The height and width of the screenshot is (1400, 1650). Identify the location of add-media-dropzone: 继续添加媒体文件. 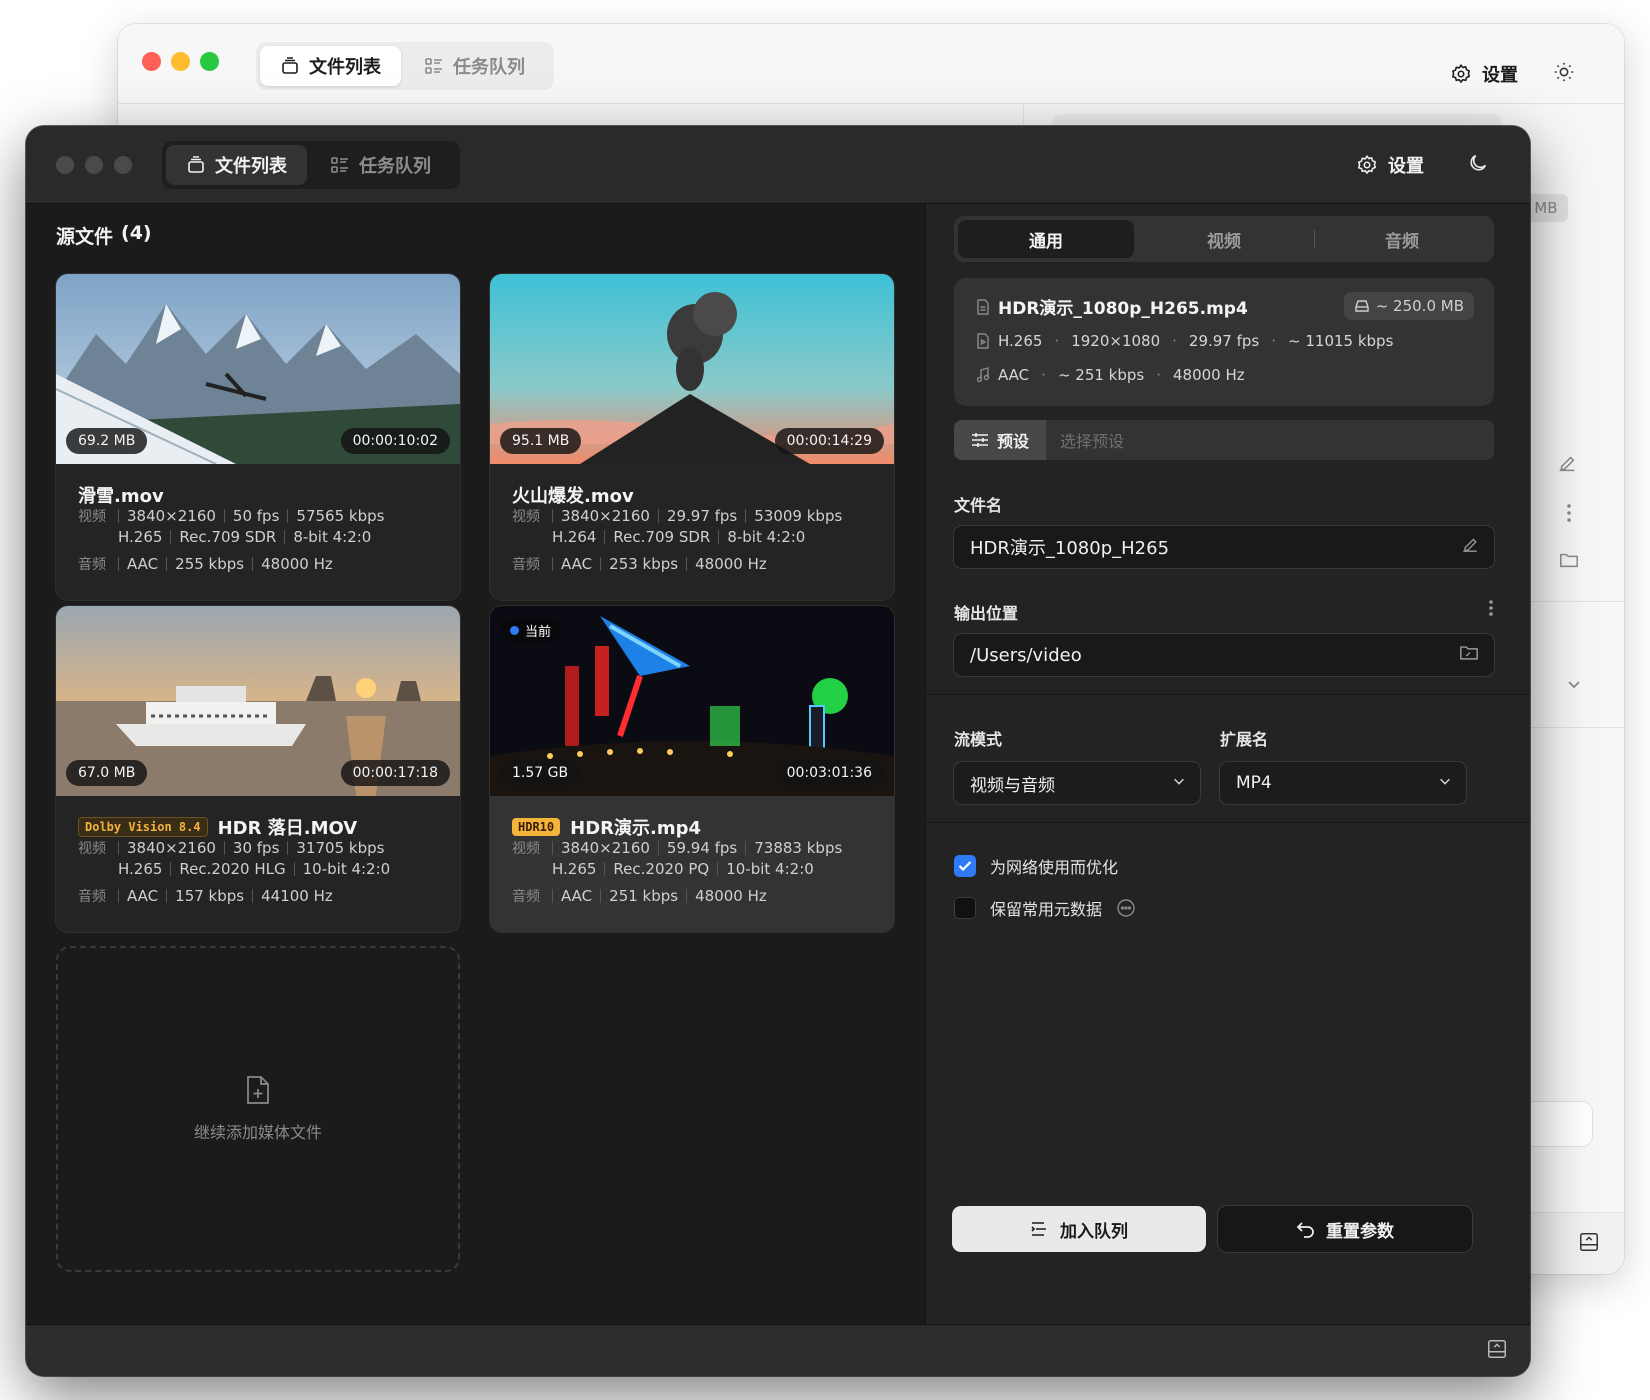
(258, 1109).